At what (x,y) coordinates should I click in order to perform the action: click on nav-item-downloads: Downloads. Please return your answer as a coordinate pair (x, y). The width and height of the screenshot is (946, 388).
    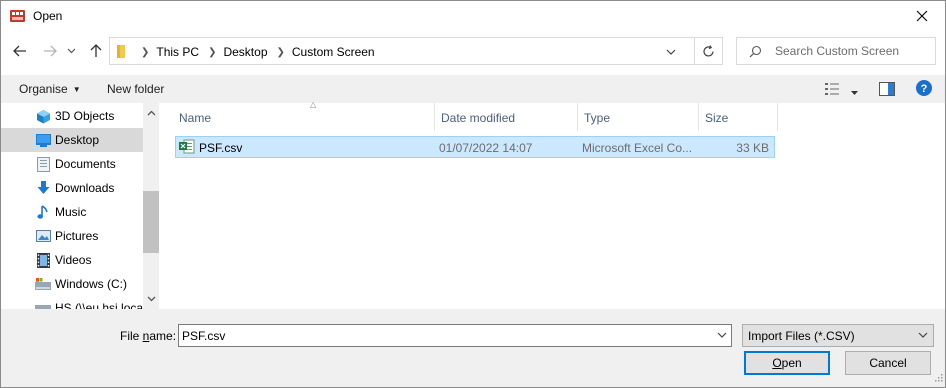
    Looking at the image, I should click on (72, 188).